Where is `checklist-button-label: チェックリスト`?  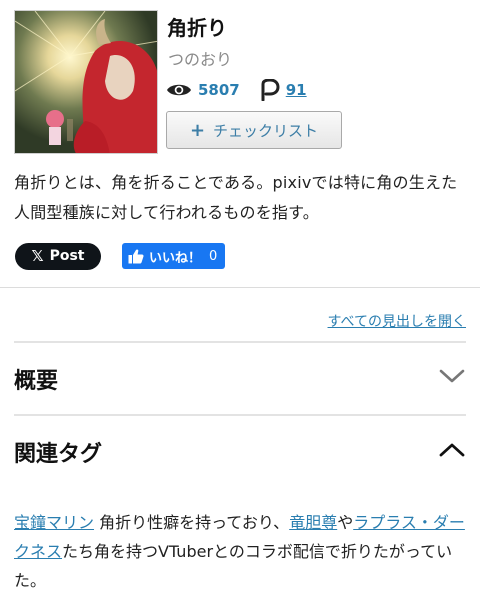 checklist-button-label: チェックリスト is located at coordinates (266, 130).